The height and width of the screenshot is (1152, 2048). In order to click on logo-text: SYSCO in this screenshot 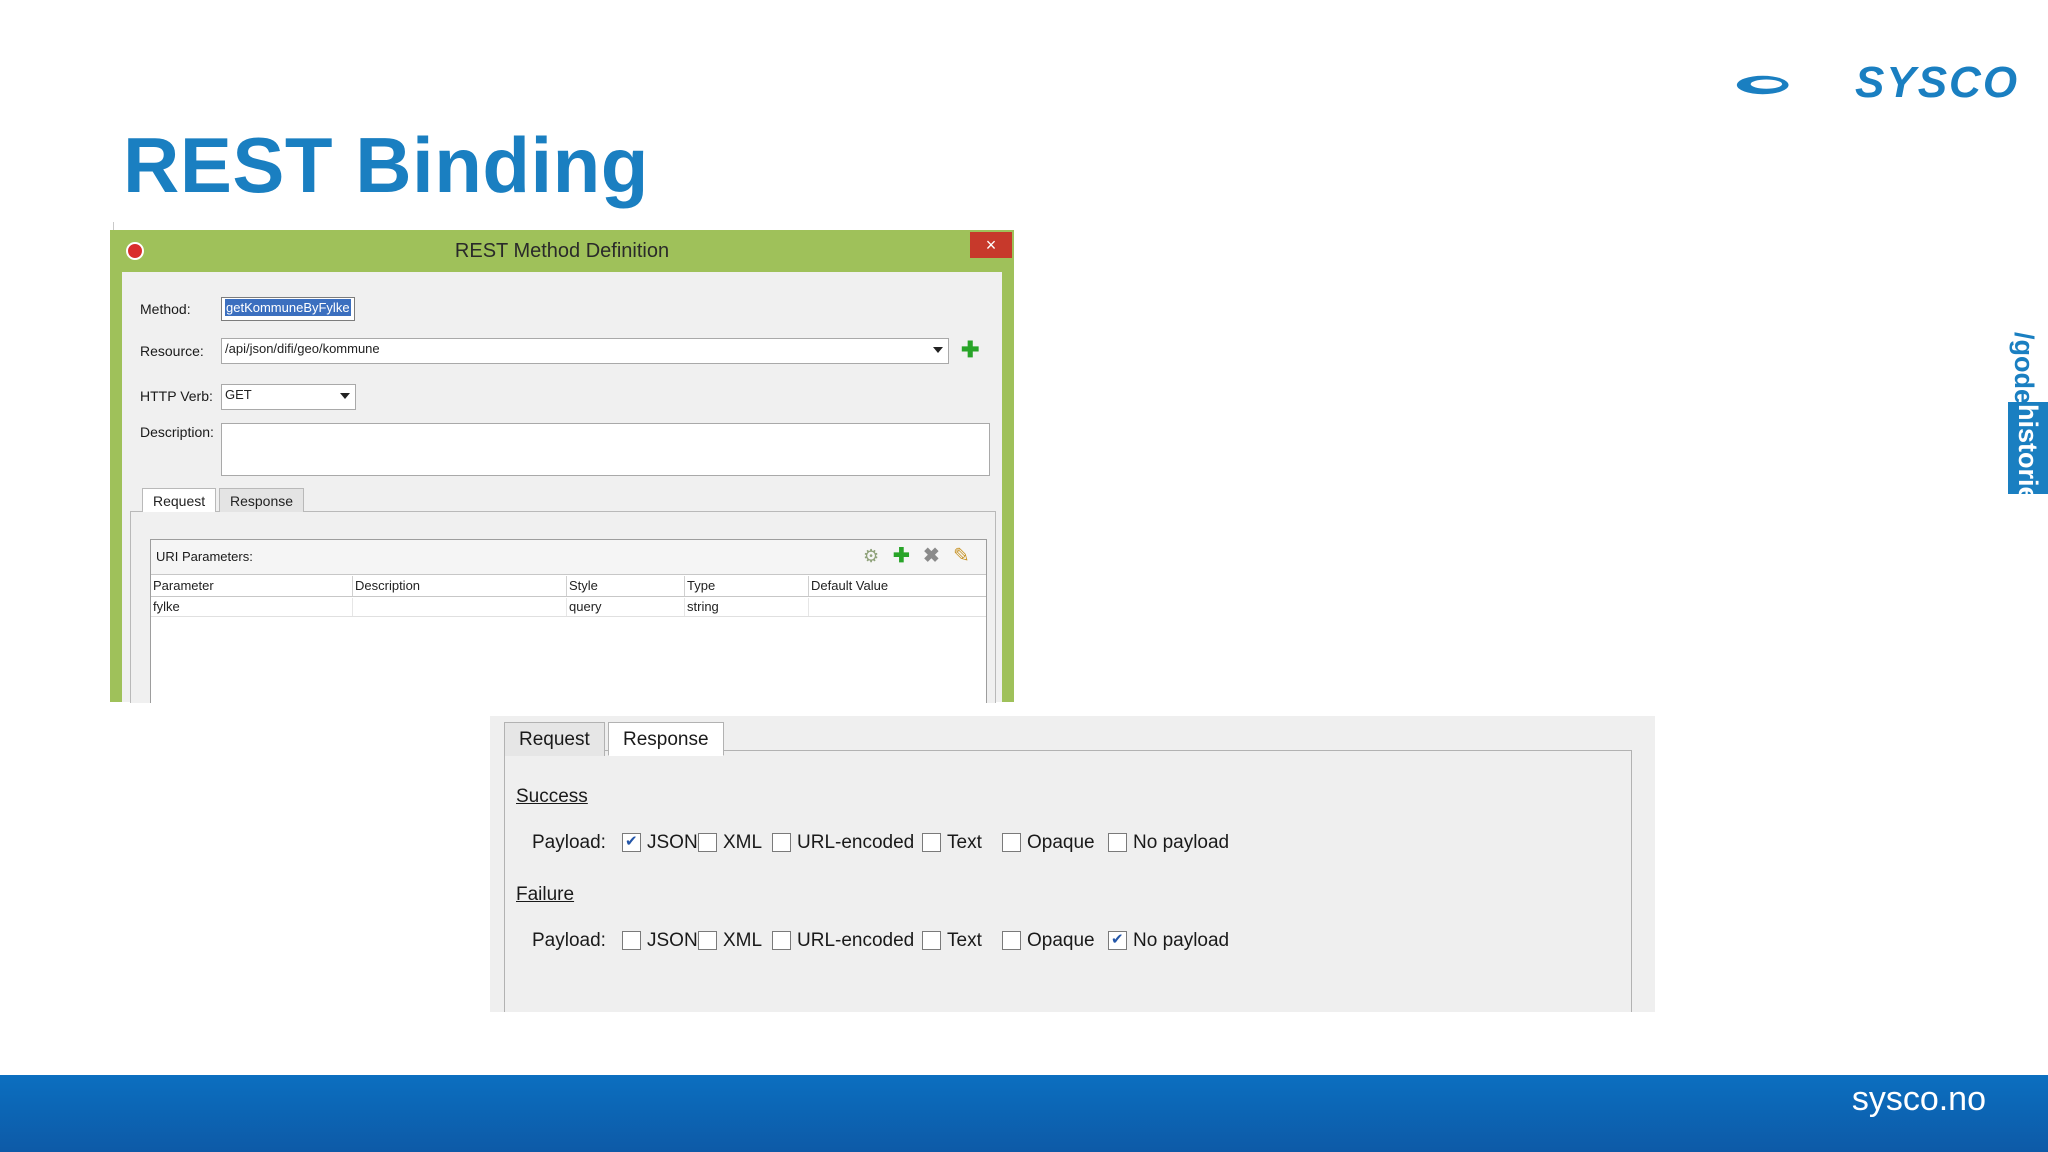, I will do `click(1937, 82)`.